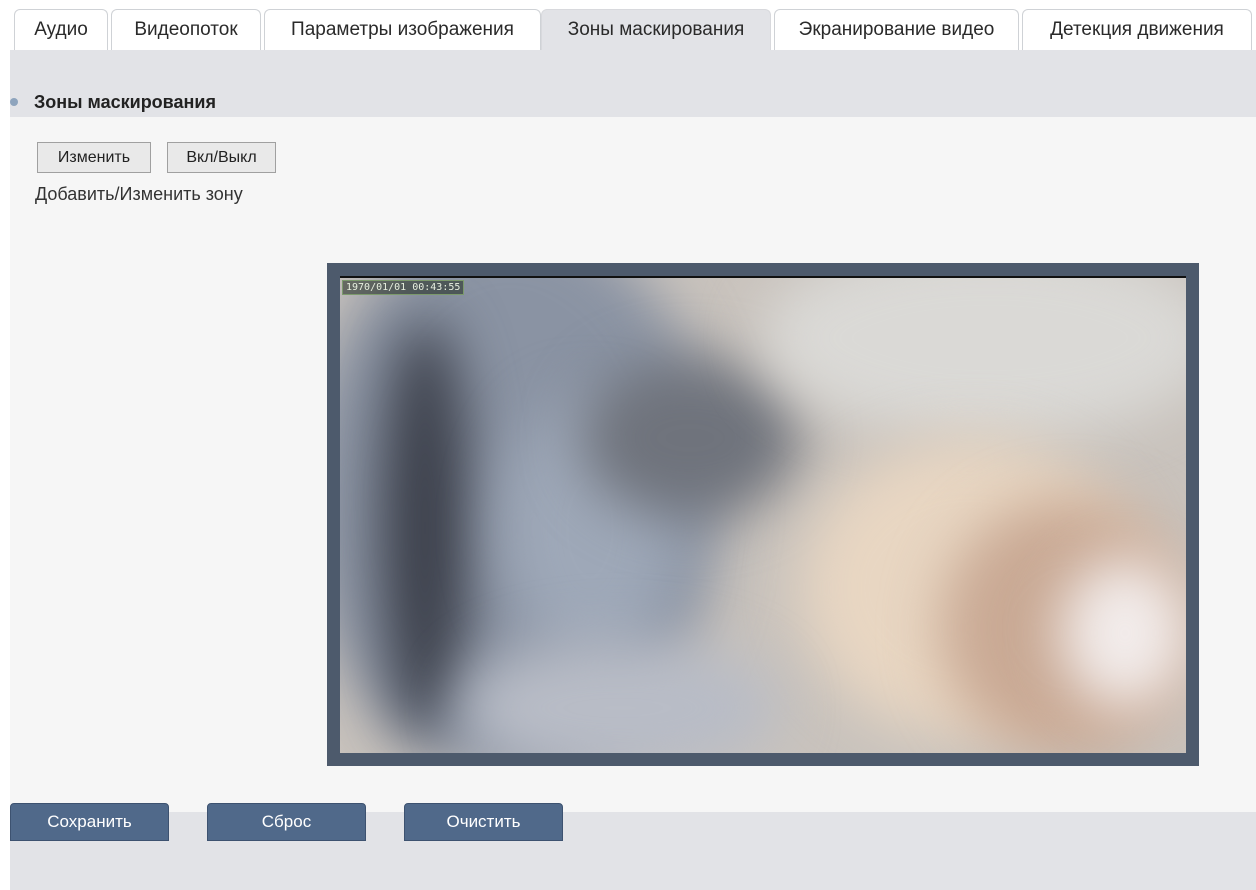 This screenshot has width=1256, height=890. I want to click on bullet-icon, so click(14, 102).